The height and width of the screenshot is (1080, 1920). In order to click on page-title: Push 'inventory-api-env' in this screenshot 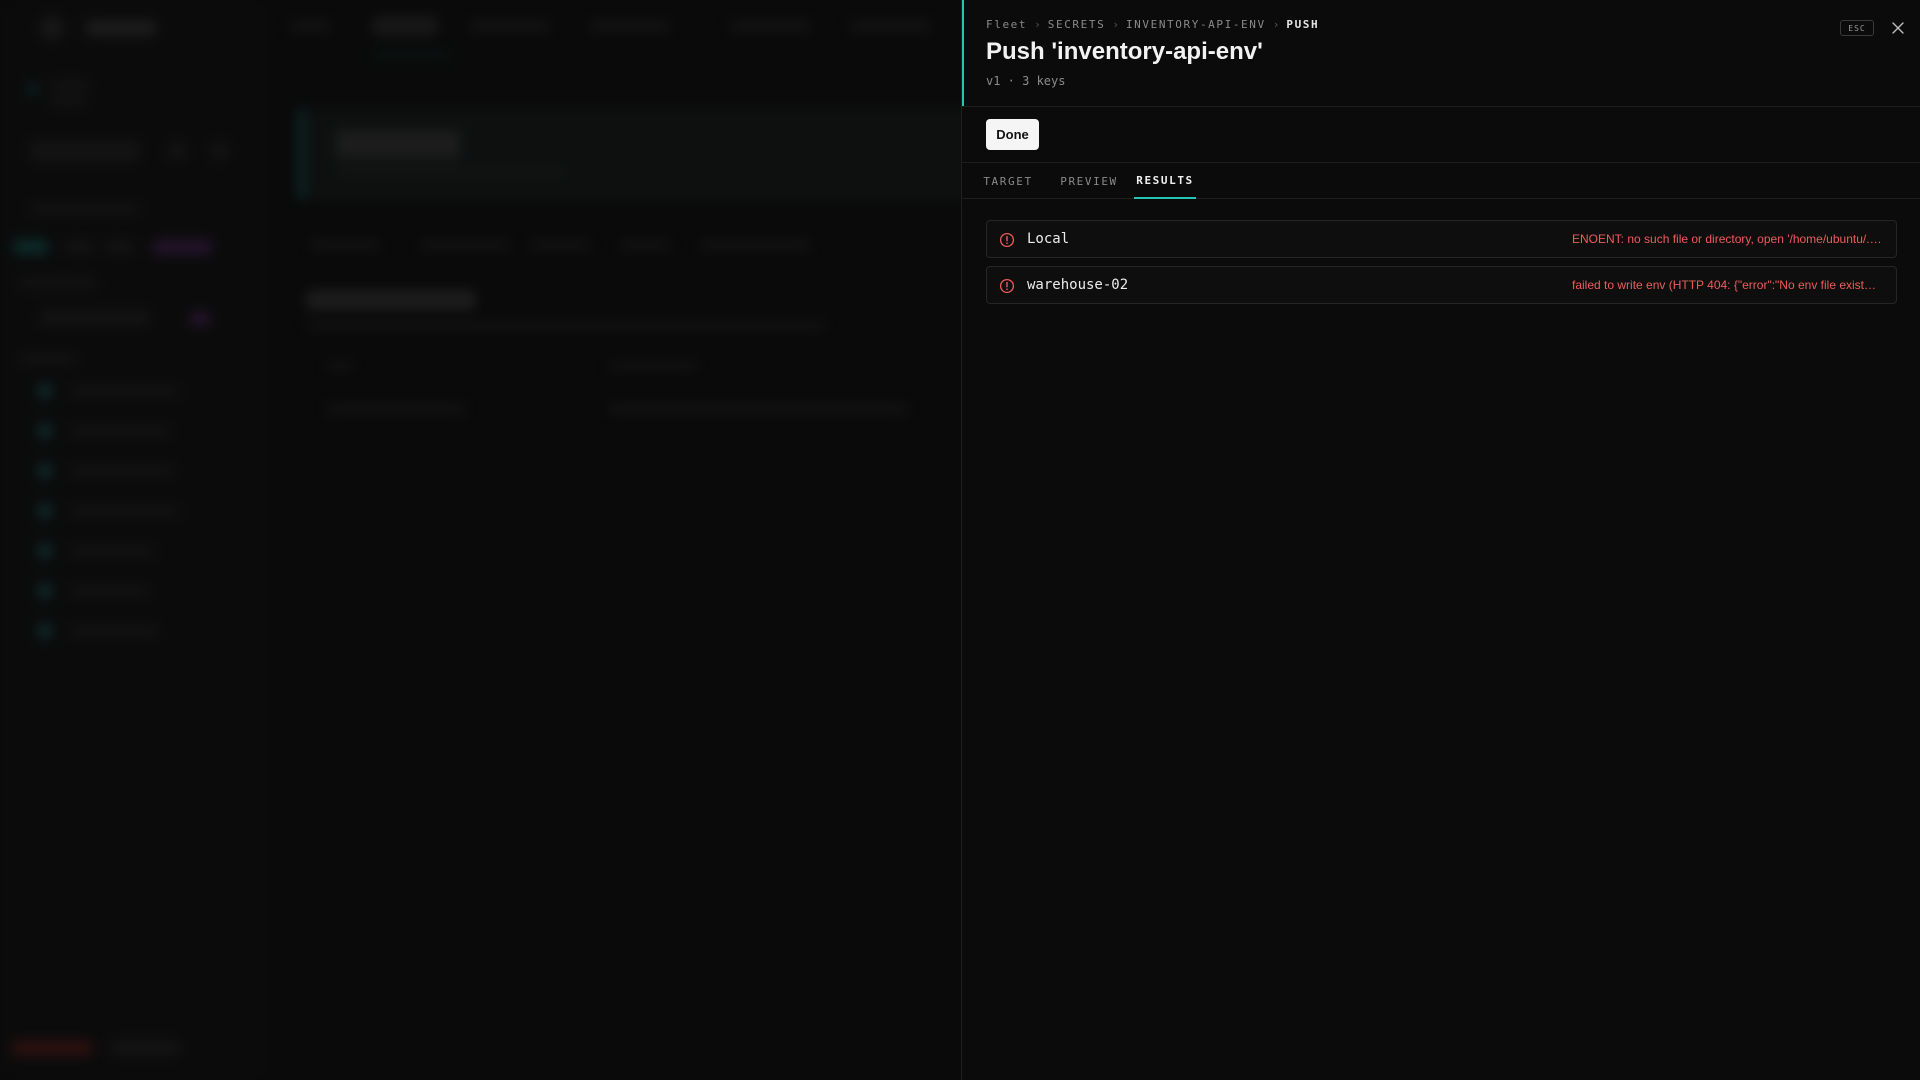, I will do `click(1124, 51)`.